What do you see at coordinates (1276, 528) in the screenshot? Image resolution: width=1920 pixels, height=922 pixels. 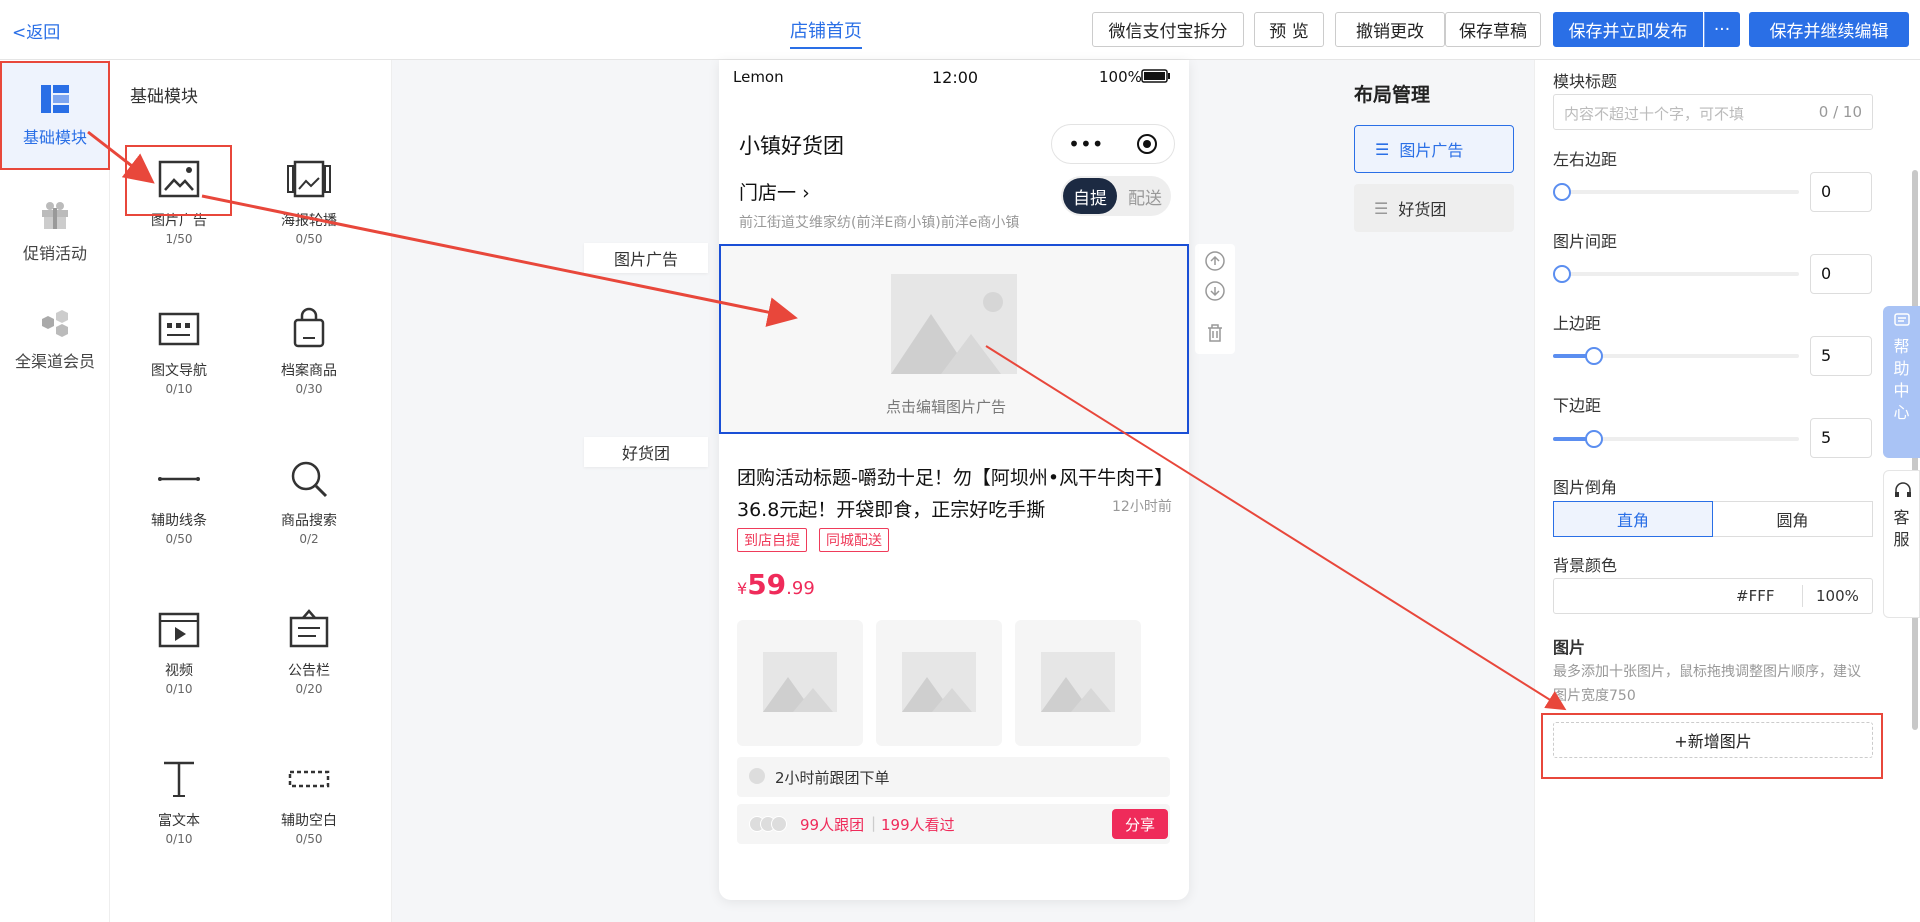 I see `arrow-canvas-to-add-image` at bounding box center [1276, 528].